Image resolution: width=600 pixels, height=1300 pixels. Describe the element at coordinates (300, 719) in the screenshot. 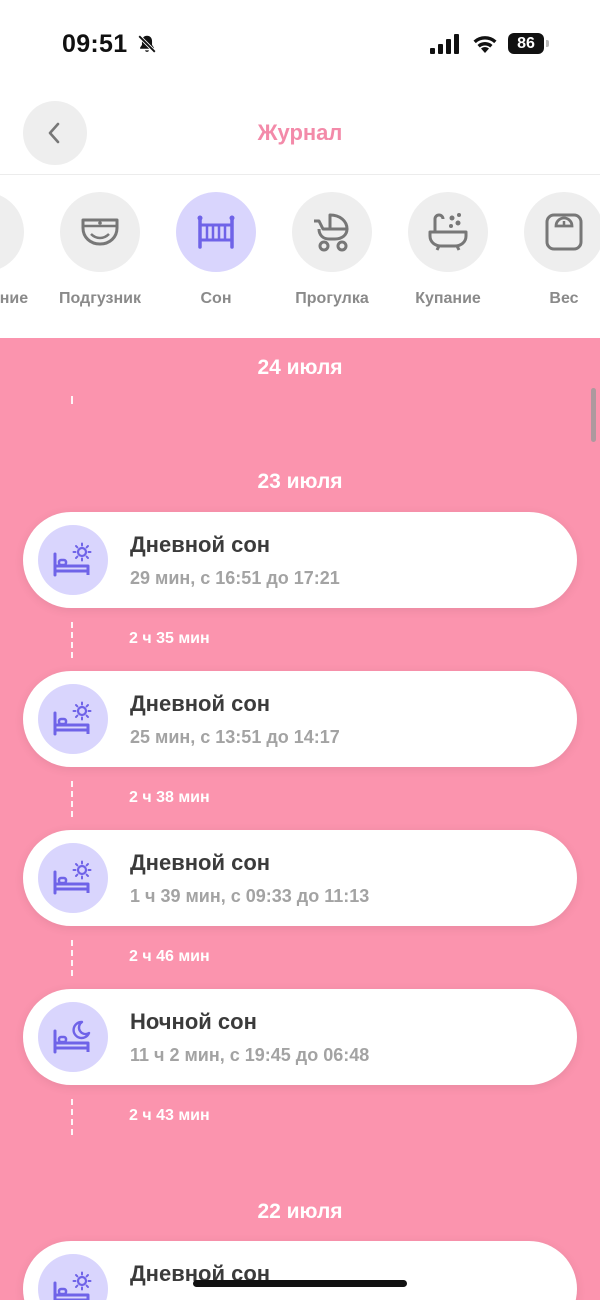

I see `sleep-entry-card: Дневной сон 25 мин, с 13:51 до 14:17` at that location.